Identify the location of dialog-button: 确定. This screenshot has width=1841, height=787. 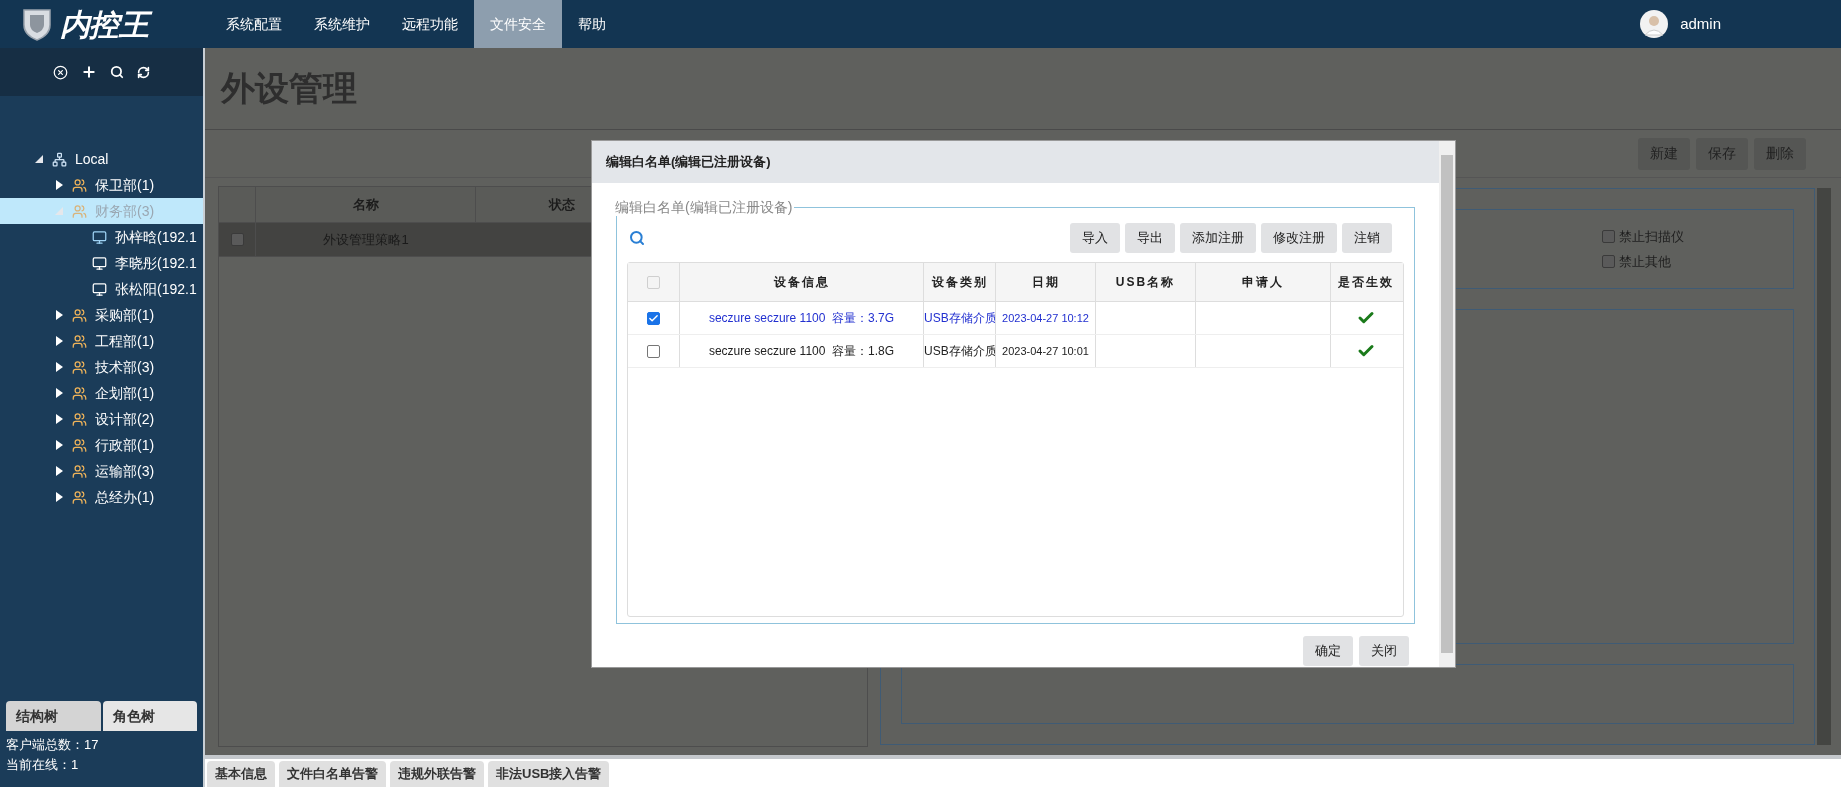
(1328, 651).